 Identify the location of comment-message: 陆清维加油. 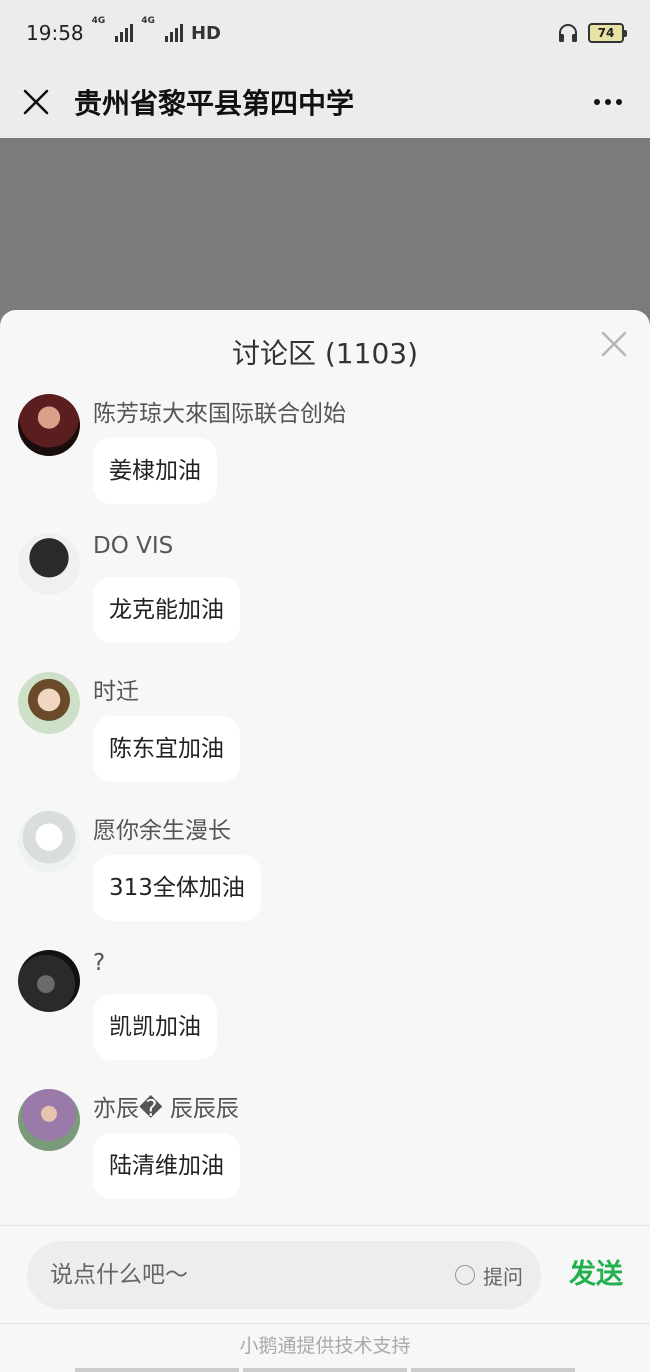
(166, 1166).